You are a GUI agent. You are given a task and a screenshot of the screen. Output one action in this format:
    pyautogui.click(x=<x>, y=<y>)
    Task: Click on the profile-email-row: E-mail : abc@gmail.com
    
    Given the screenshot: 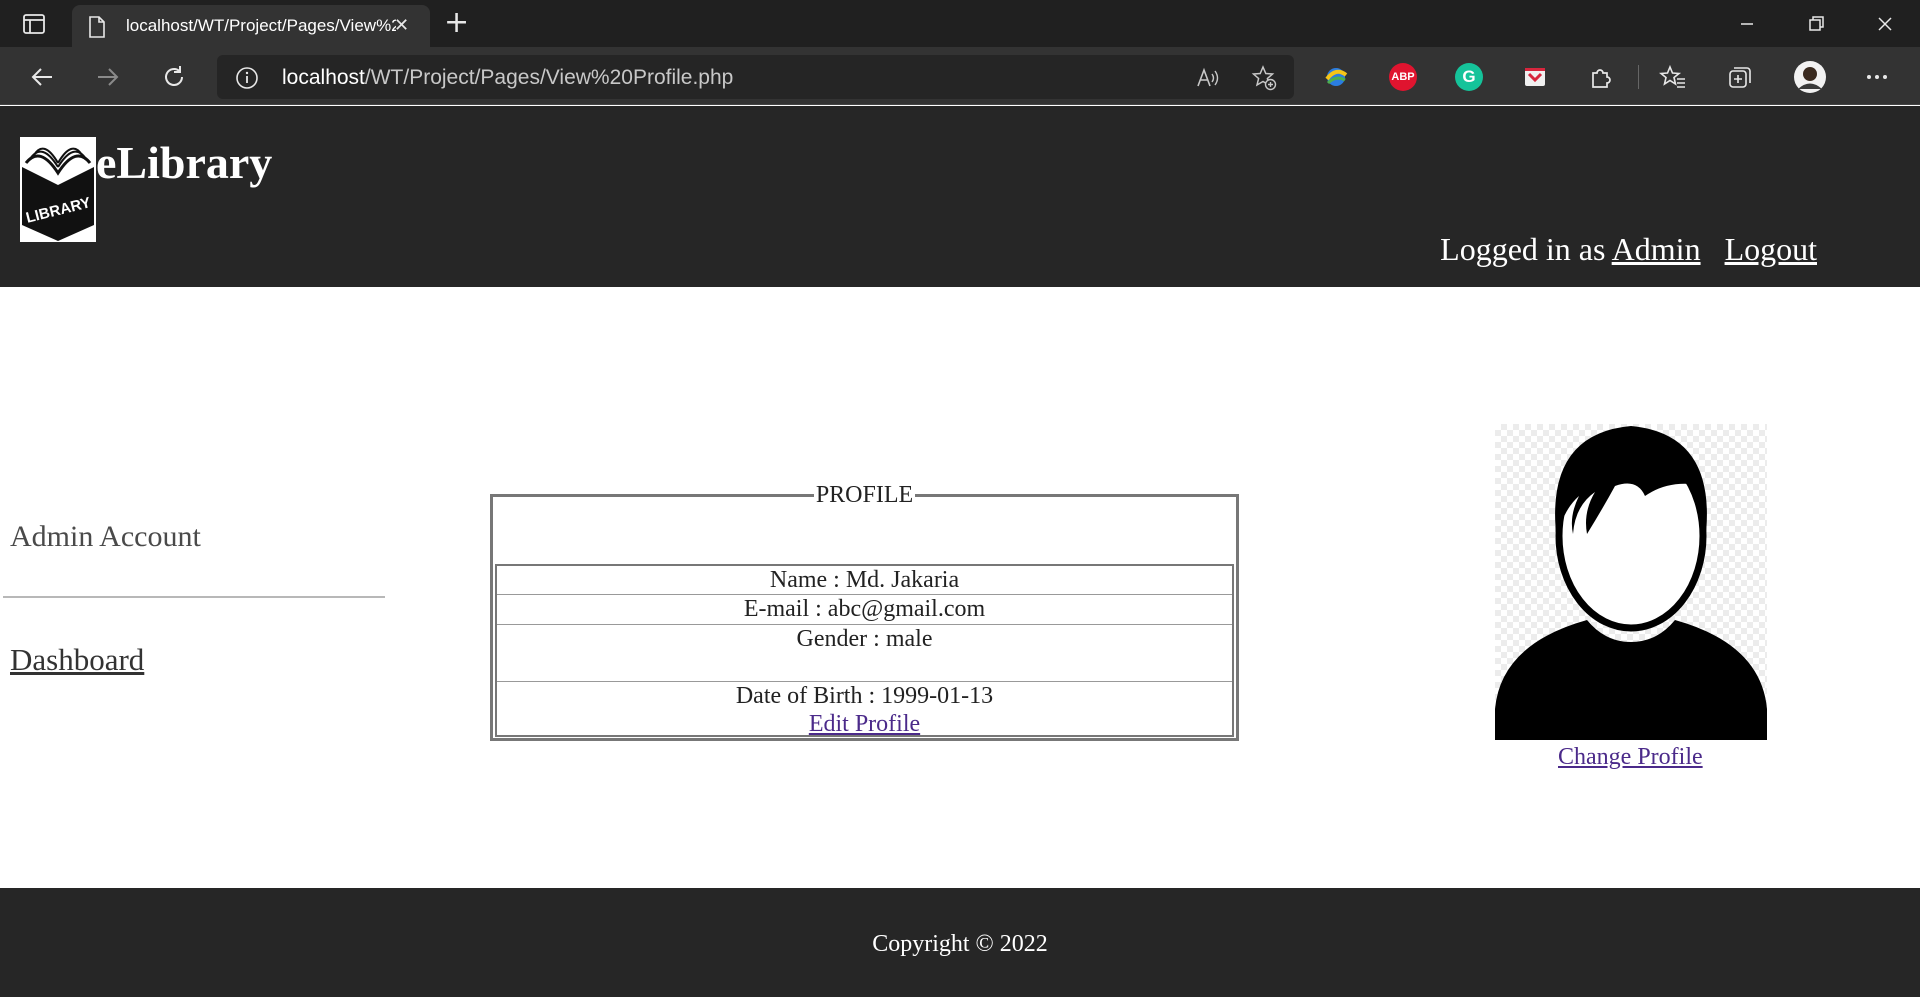 What is the action you would take?
    pyautogui.click(x=864, y=610)
    